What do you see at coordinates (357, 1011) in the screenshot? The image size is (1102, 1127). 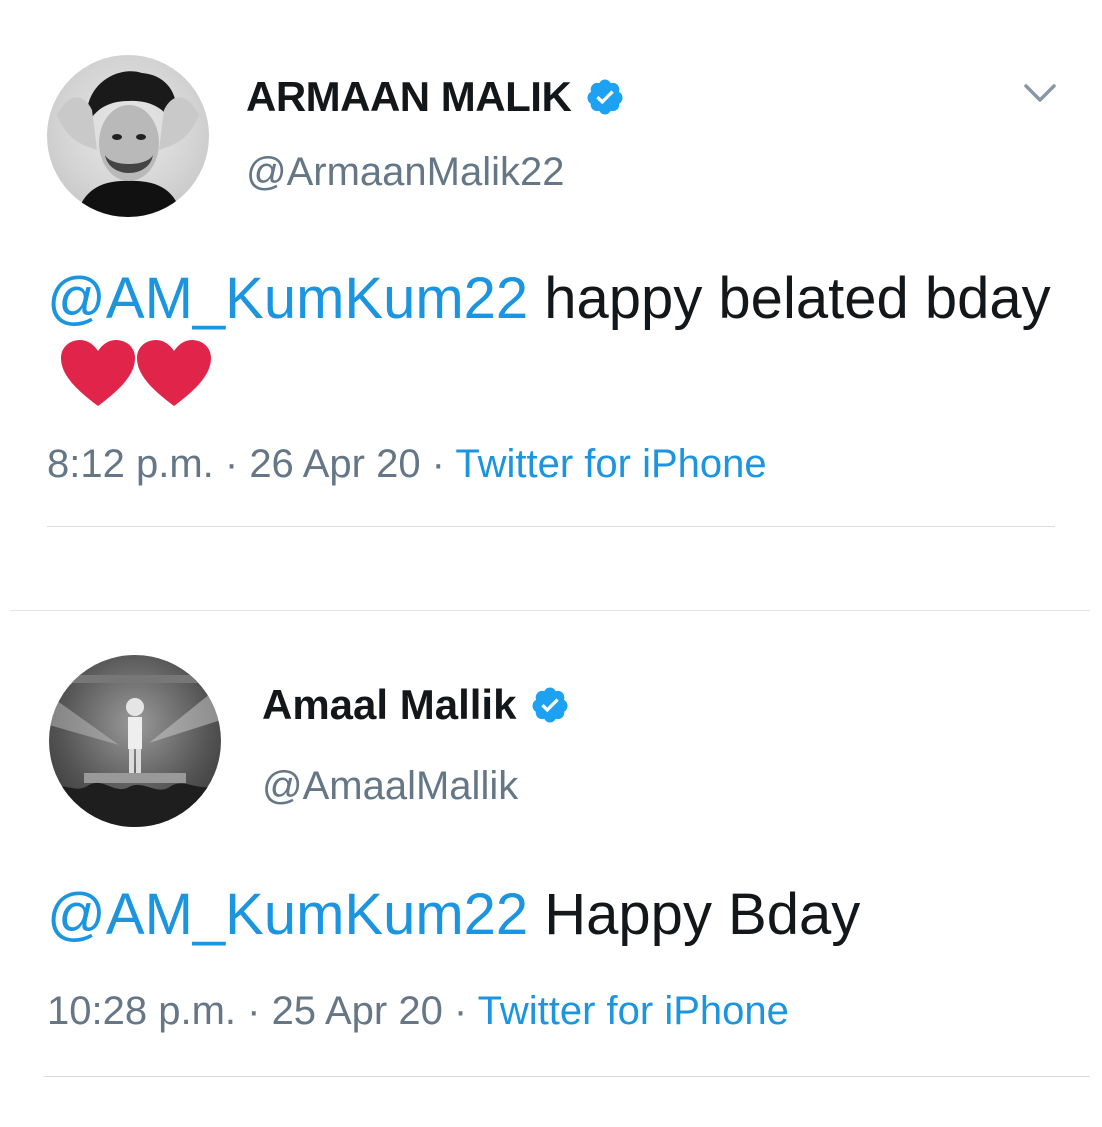 I see `tweet-date: 25 Apr 20` at bounding box center [357, 1011].